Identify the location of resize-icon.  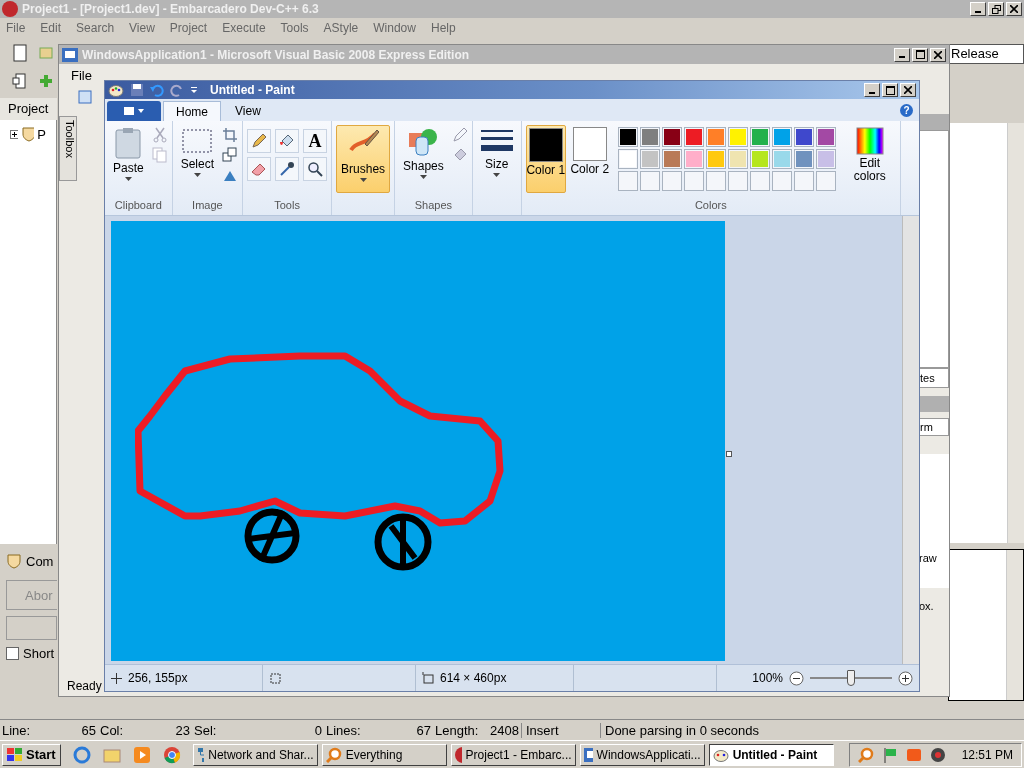
(230, 155).